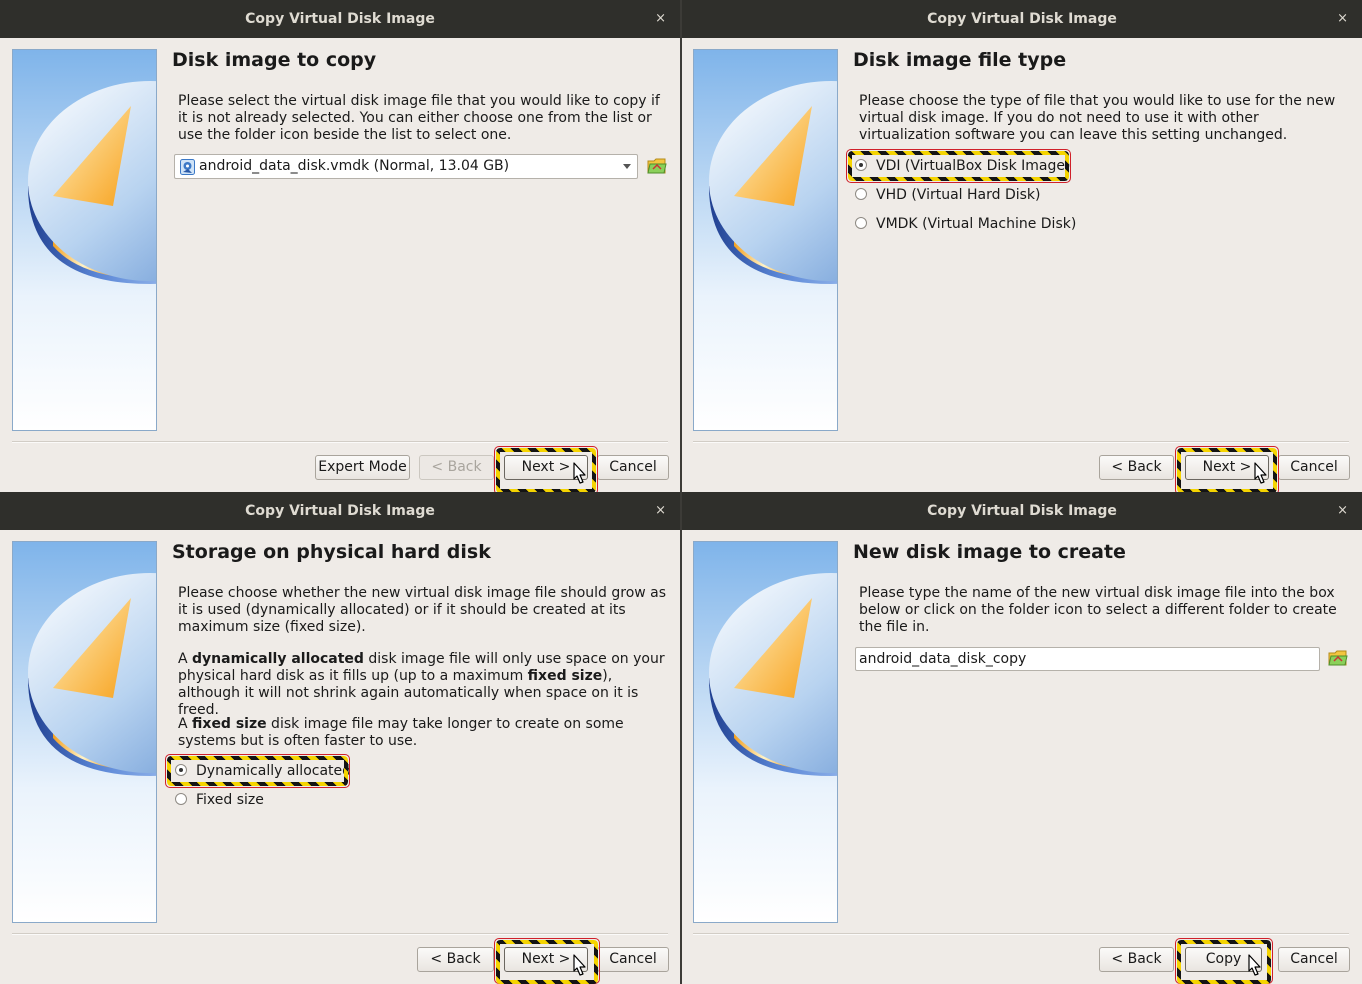  I want to click on radio-label: Fixed size, so click(230, 800).